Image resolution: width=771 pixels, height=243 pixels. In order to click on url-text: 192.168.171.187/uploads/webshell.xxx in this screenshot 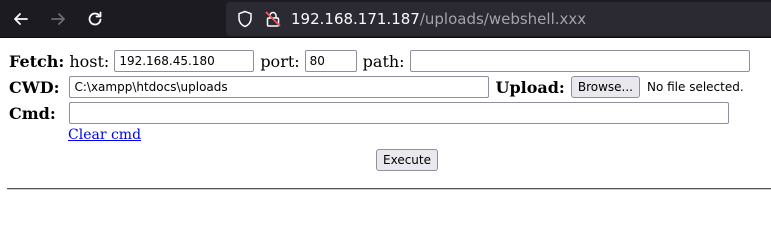, I will do `click(438, 19)`.